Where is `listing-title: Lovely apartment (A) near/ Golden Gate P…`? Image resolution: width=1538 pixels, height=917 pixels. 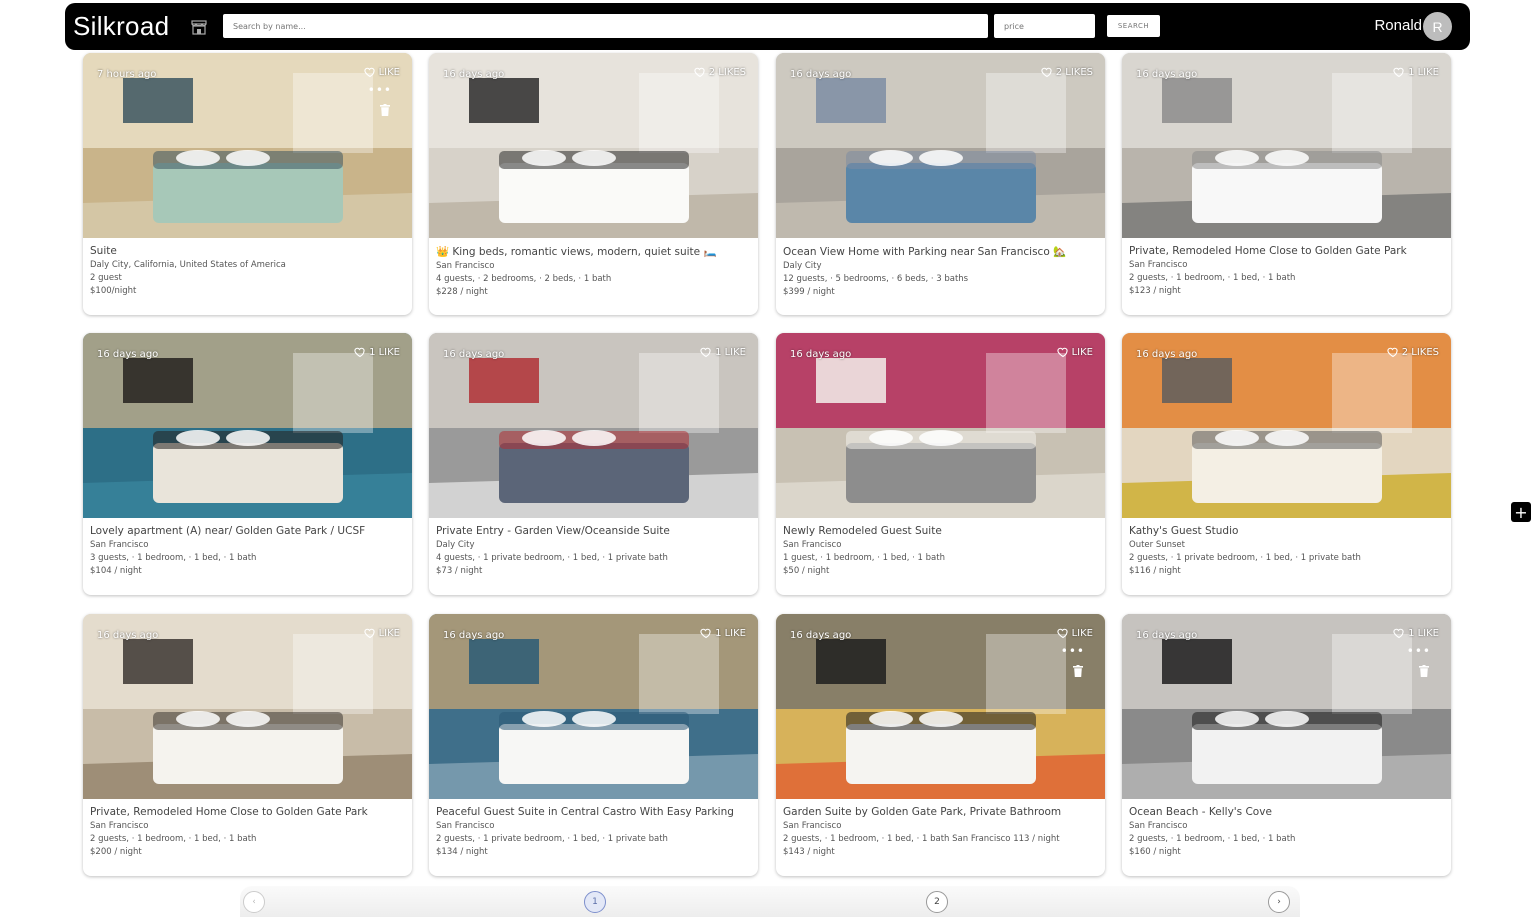
listing-title: Lovely apartment (A) near/ Golden Gate P… is located at coordinates (247, 531).